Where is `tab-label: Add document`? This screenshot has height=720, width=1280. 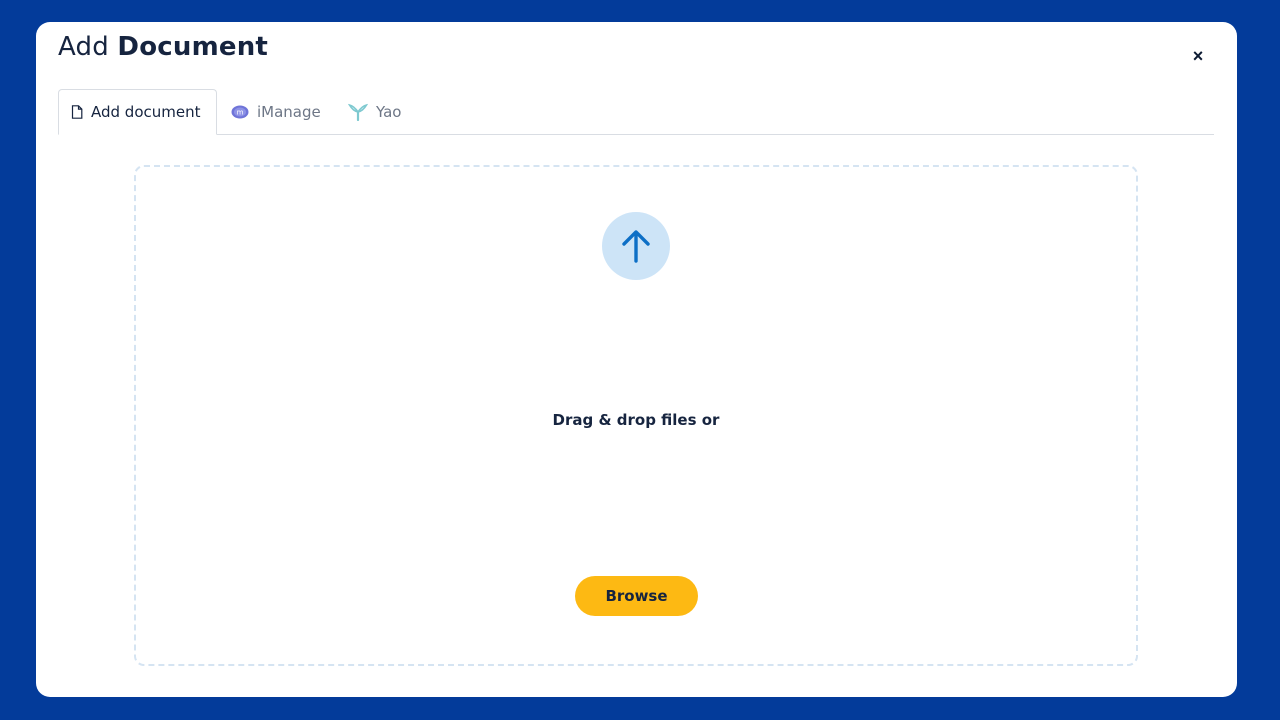 tab-label: Add document is located at coordinates (146, 112).